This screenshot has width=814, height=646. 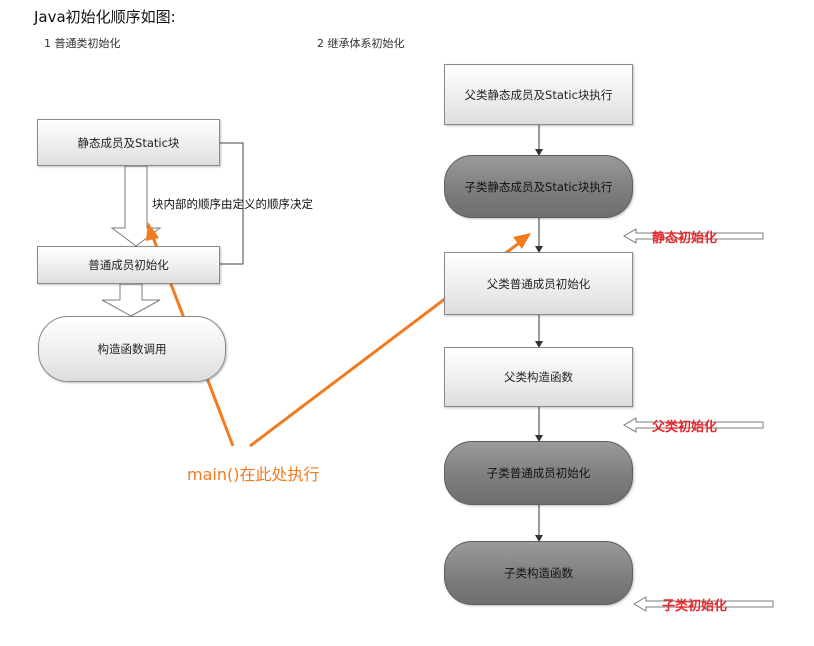 I want to click on parent-instance-box: 父类普通成员初始化, so click(x=538, y=283).